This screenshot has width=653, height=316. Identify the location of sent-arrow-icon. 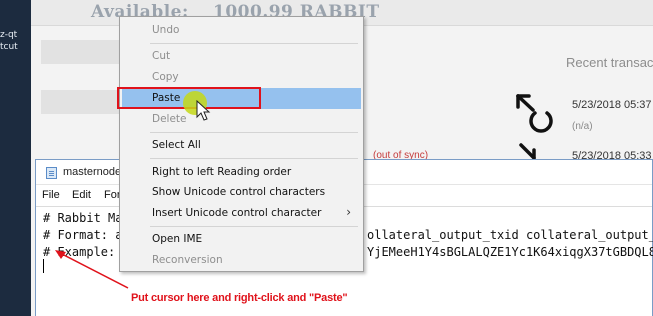
(527, 151).